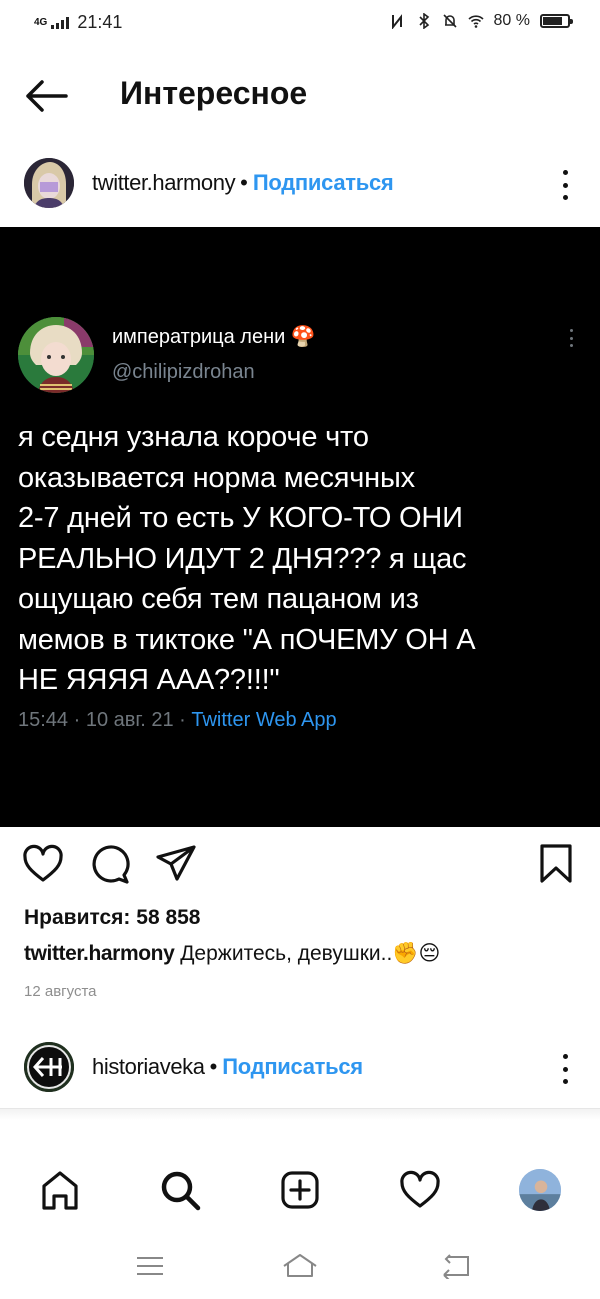 The height and width of the screenshot is (1299, 600). I want to click on recent-apps-button, so click(150, 1266).